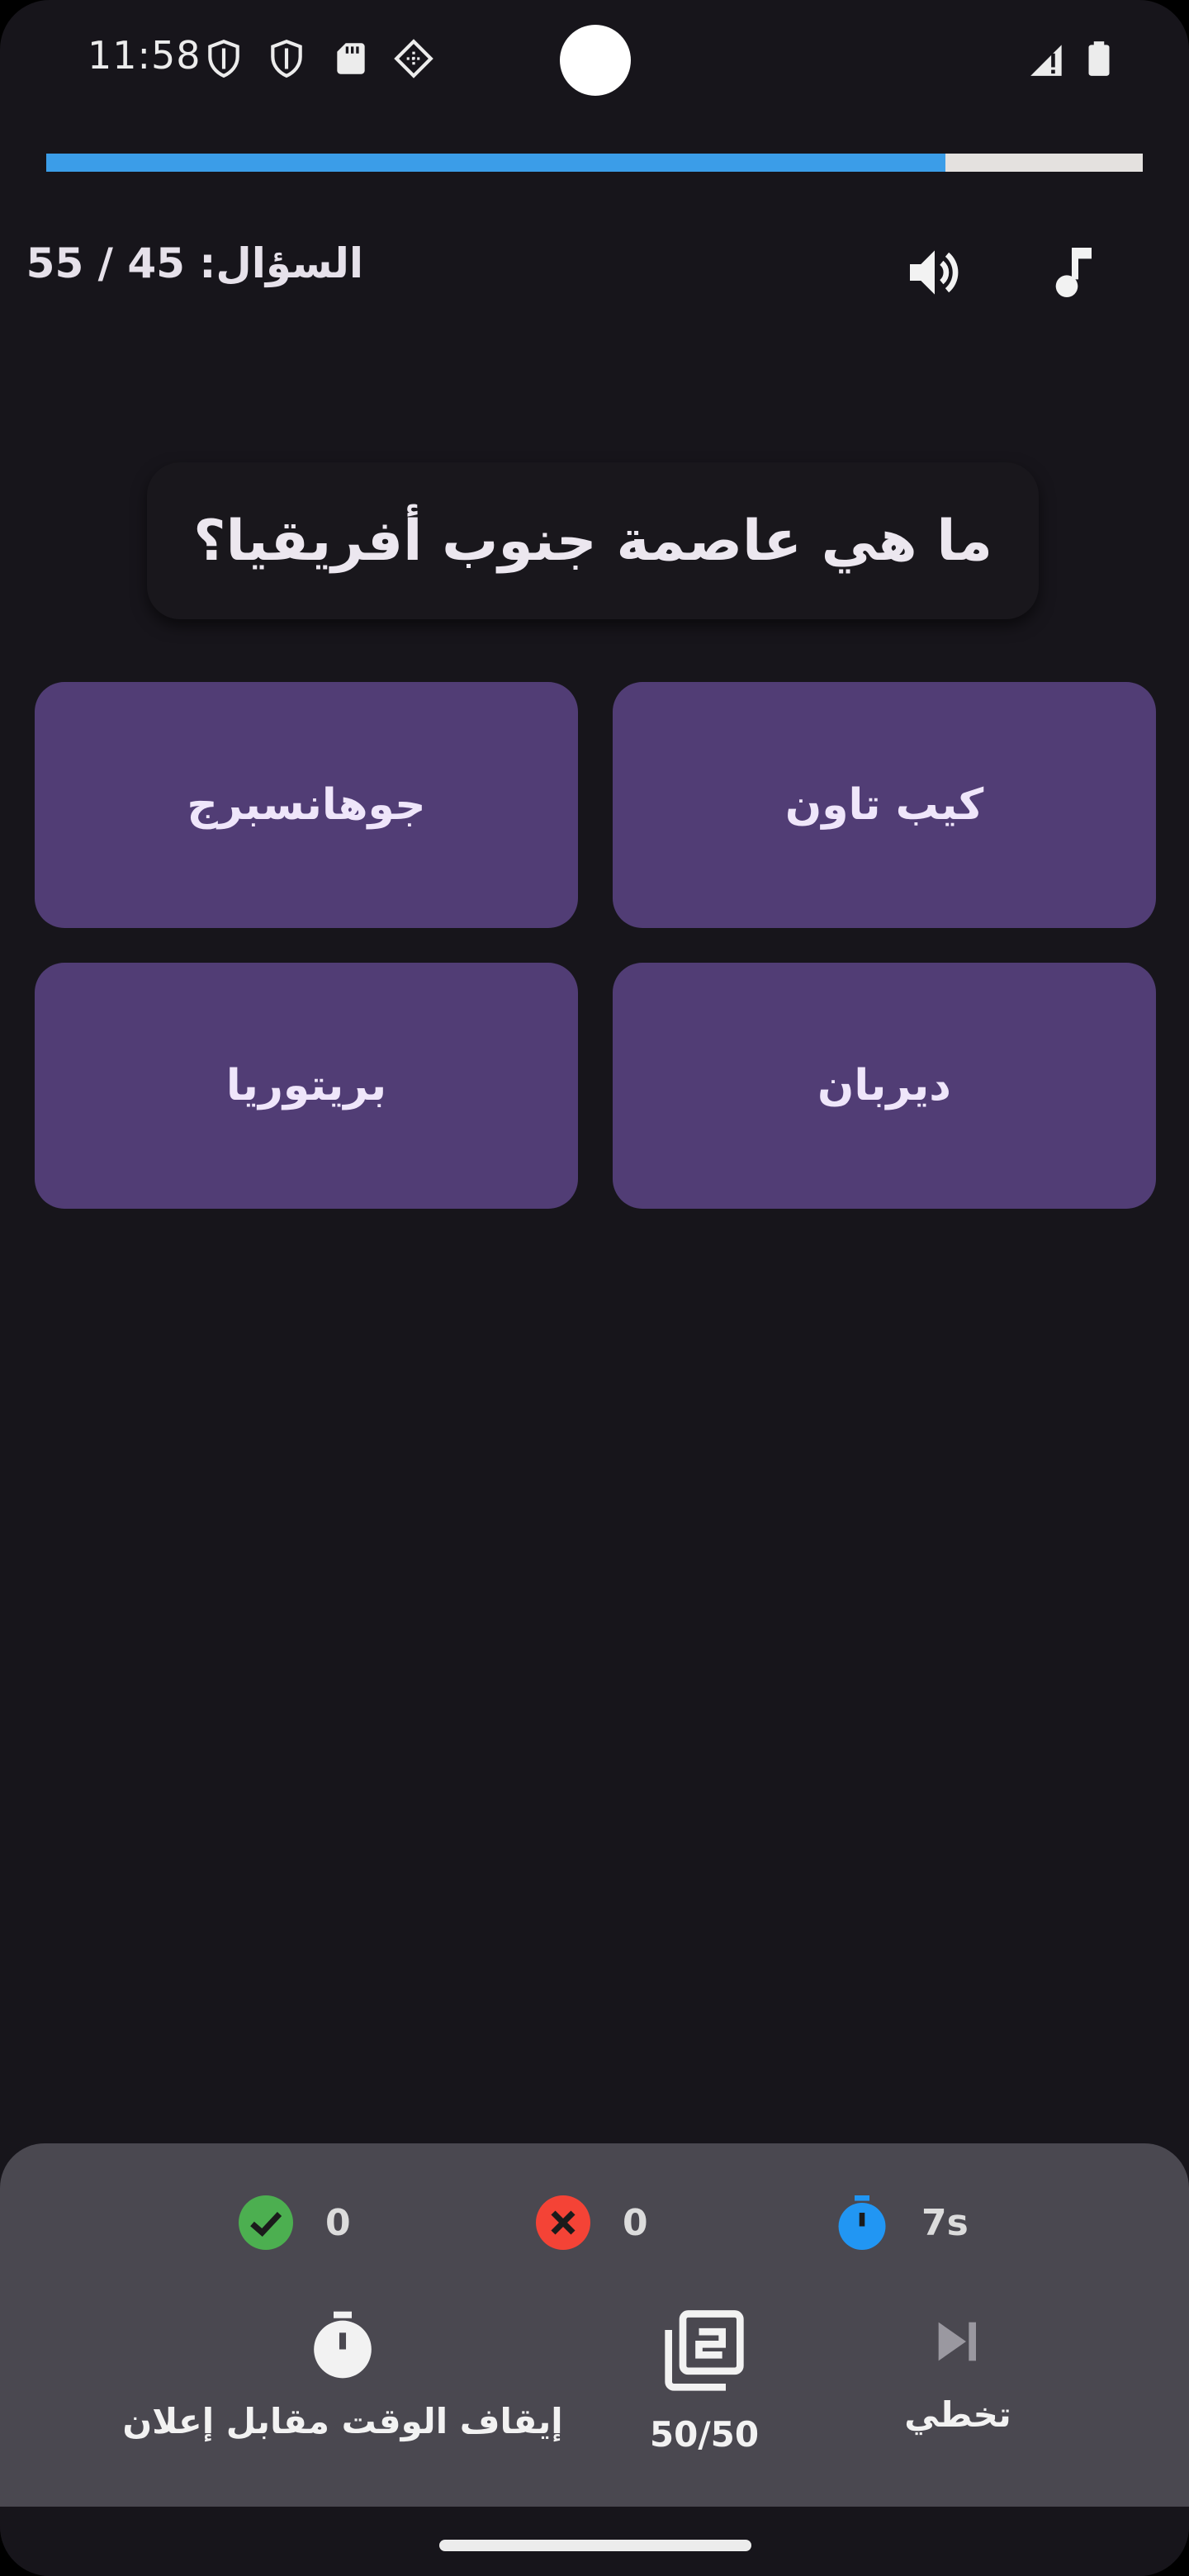 The image size is (1189, 2576). What do you see at coordinates (945, 2222) in the screenshot?
I see `time-counter-value: 7s` at bounding box center [945, 2222].